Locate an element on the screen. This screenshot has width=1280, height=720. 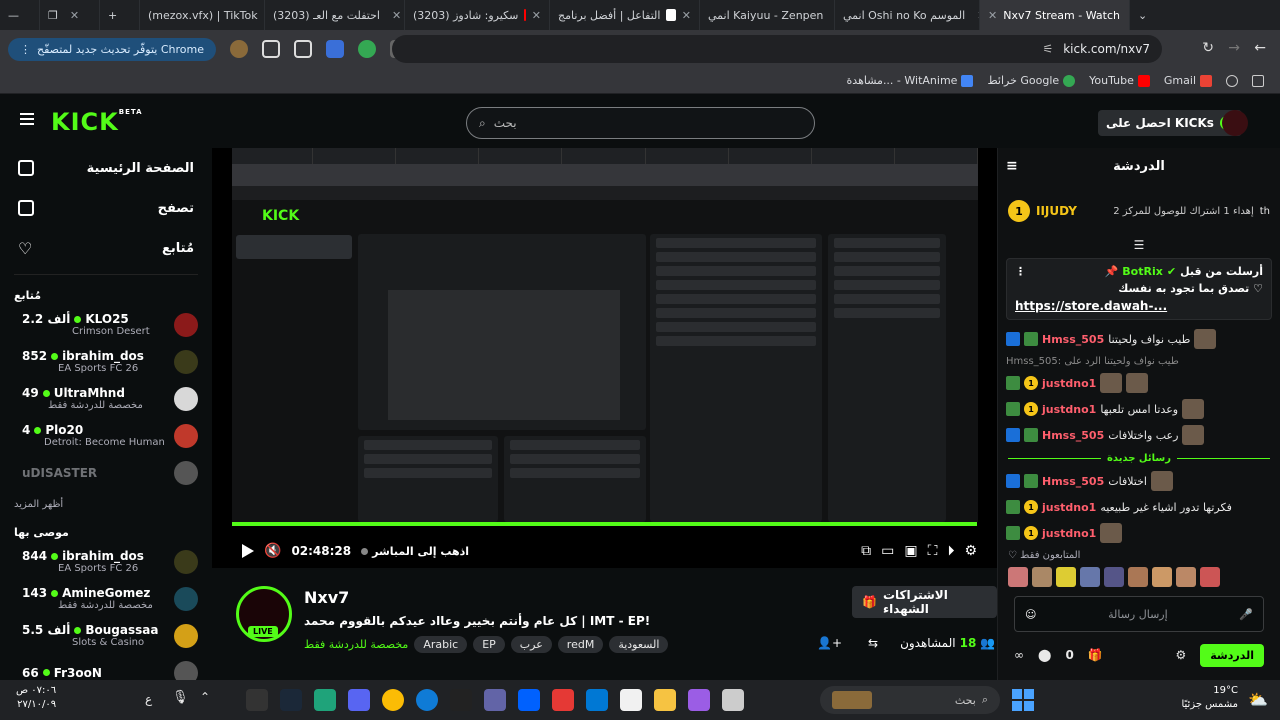
tag: EP is located at coordinates (489, 644).